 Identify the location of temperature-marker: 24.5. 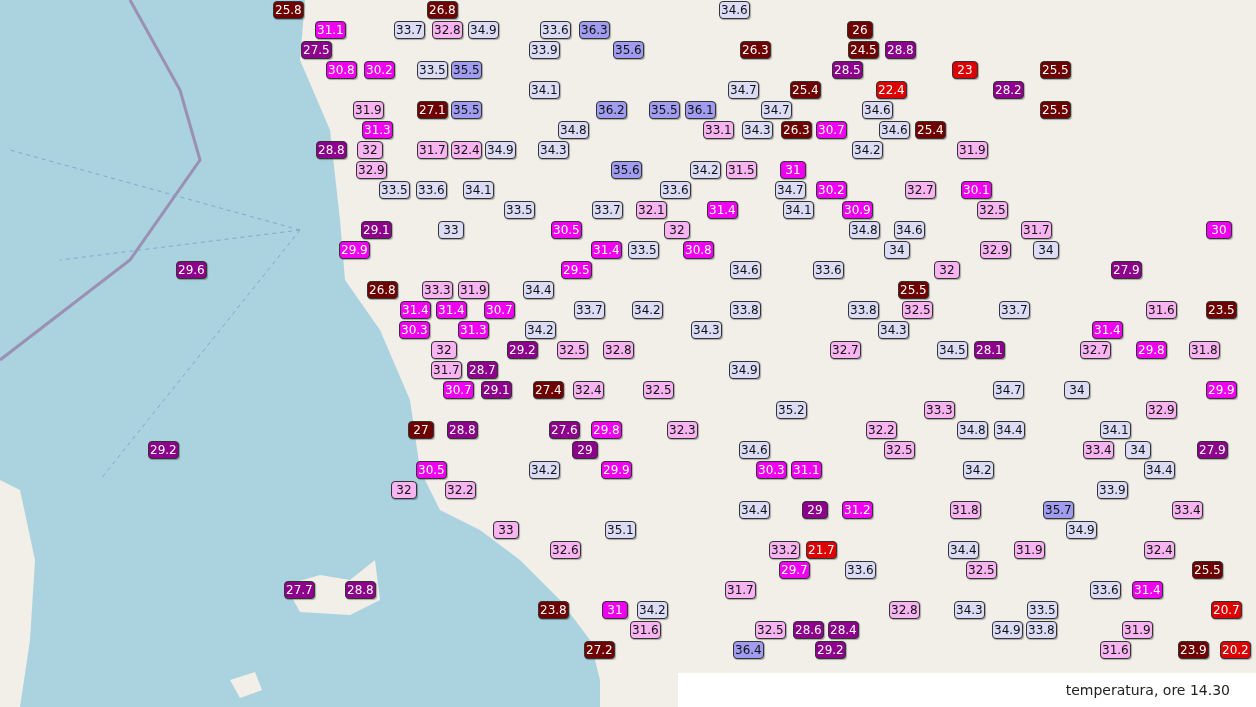
(863, 50).